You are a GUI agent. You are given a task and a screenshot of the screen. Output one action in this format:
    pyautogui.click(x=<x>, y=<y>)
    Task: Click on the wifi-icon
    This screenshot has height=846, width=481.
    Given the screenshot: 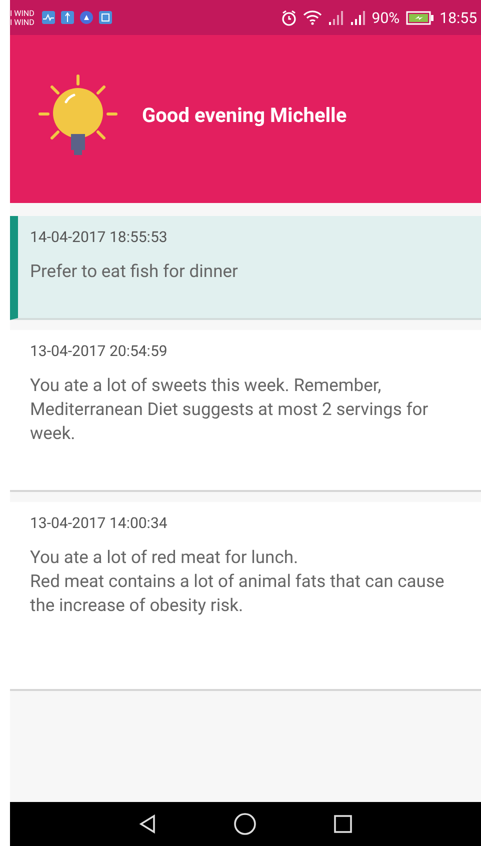 What is the action you would take?
    pyautogui.click(x=312, y=17)
    